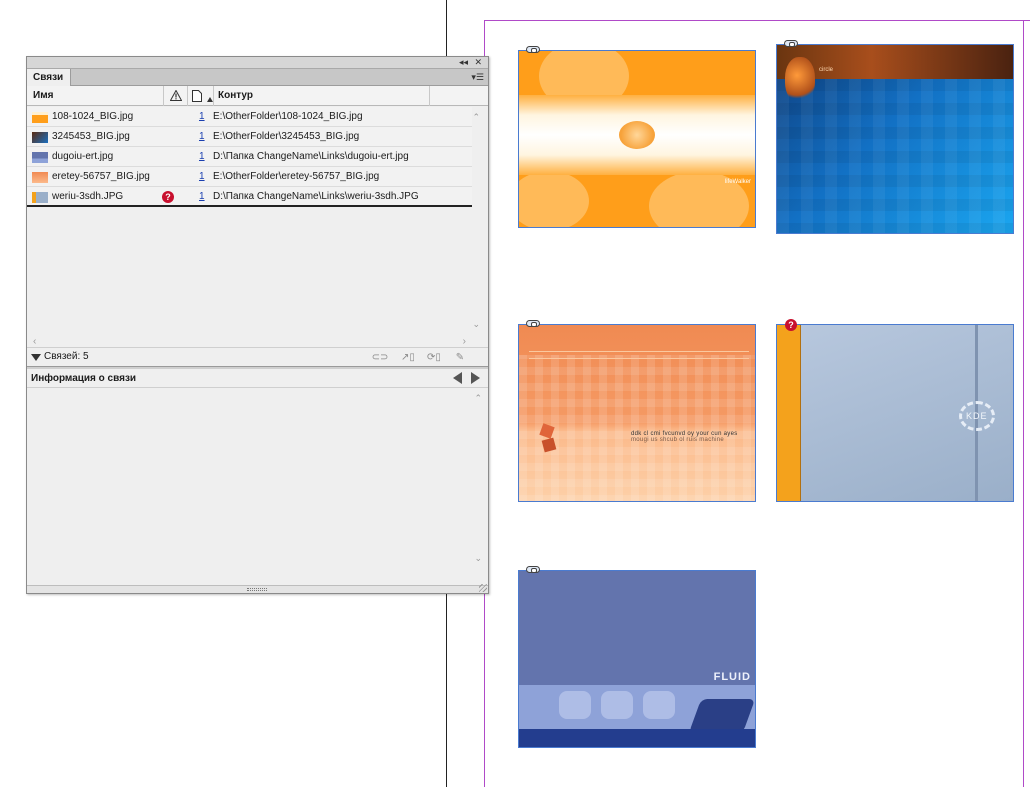 Image resolution: width=1030 pixels, height=787 pixels. I want to click on panel-bottom-bar, so click(257, 588).